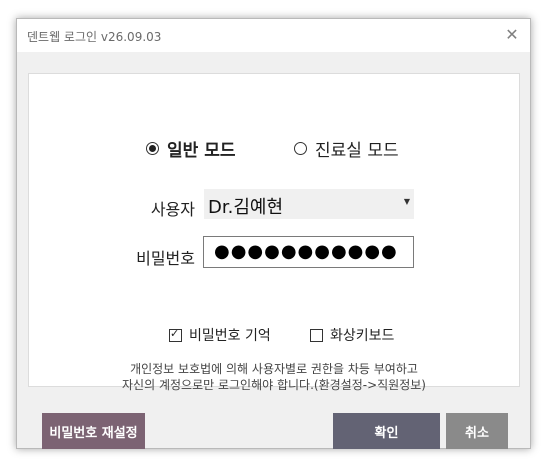 This screenshot has width=549, height=467. I want to click on virtual-keyboard-label: 화상키보드, so click(362, 336).